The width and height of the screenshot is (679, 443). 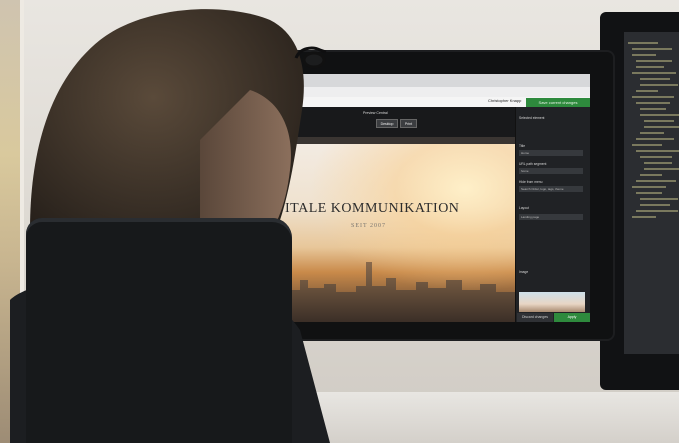 What do you see at coordinates (524, 272) in the screenshot?
I see `field-label-image: Image` at bounding box center [524, 272].